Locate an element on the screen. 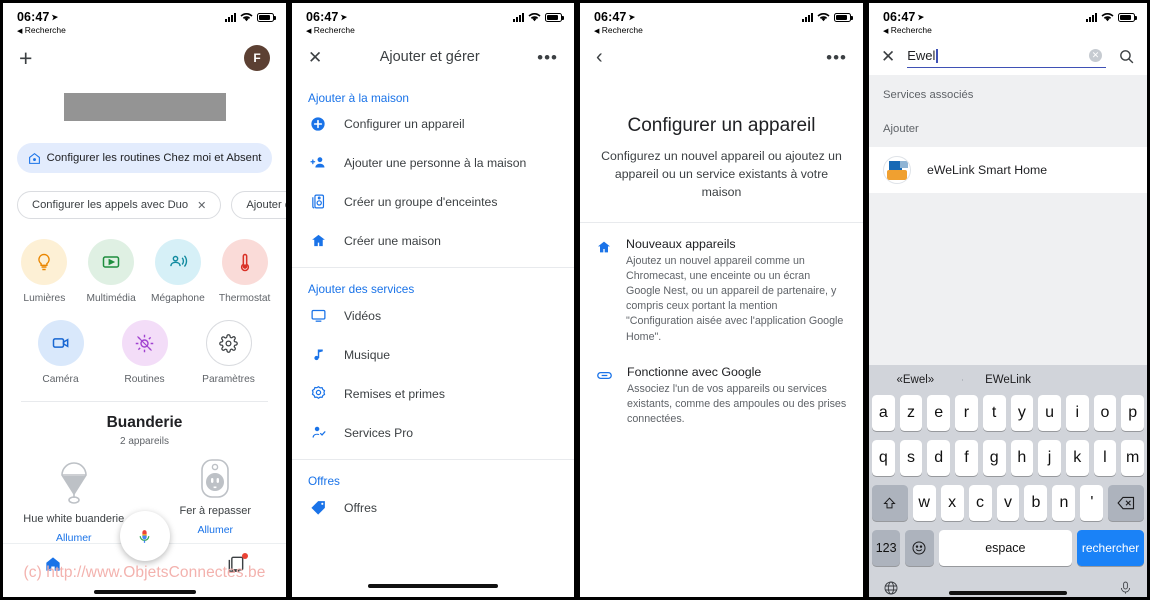  chevron-left-icon: ‹ is located at coordinates (599, 57).